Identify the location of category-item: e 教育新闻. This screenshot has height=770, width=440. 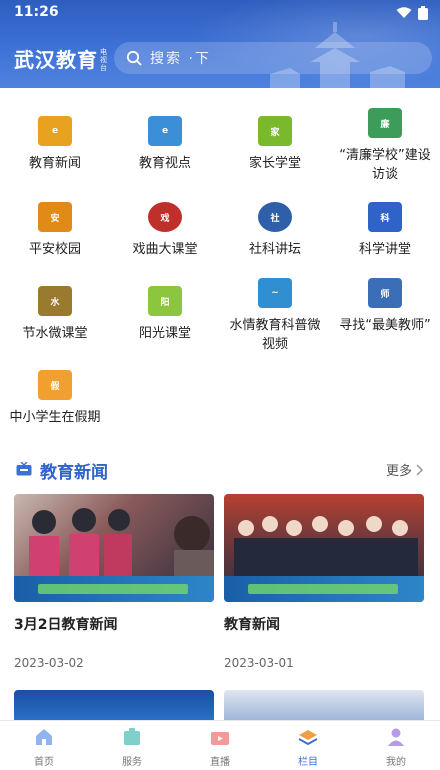
(55, 144).